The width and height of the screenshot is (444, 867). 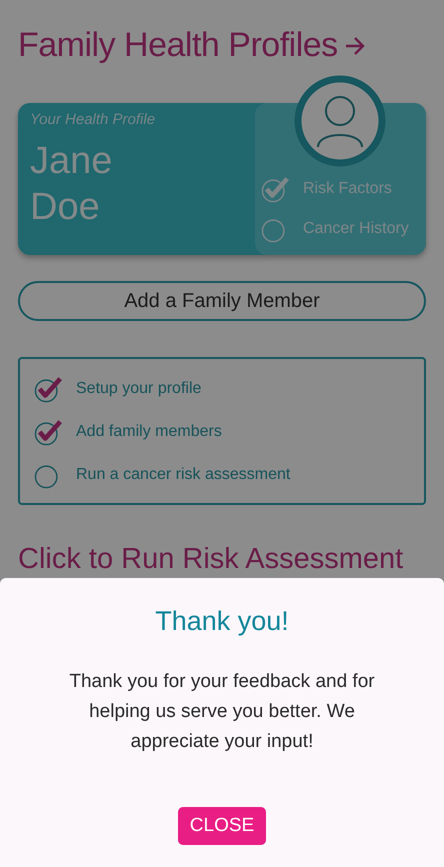 I want to click on status-label: Risk Factors, so click(x=347, y=189).